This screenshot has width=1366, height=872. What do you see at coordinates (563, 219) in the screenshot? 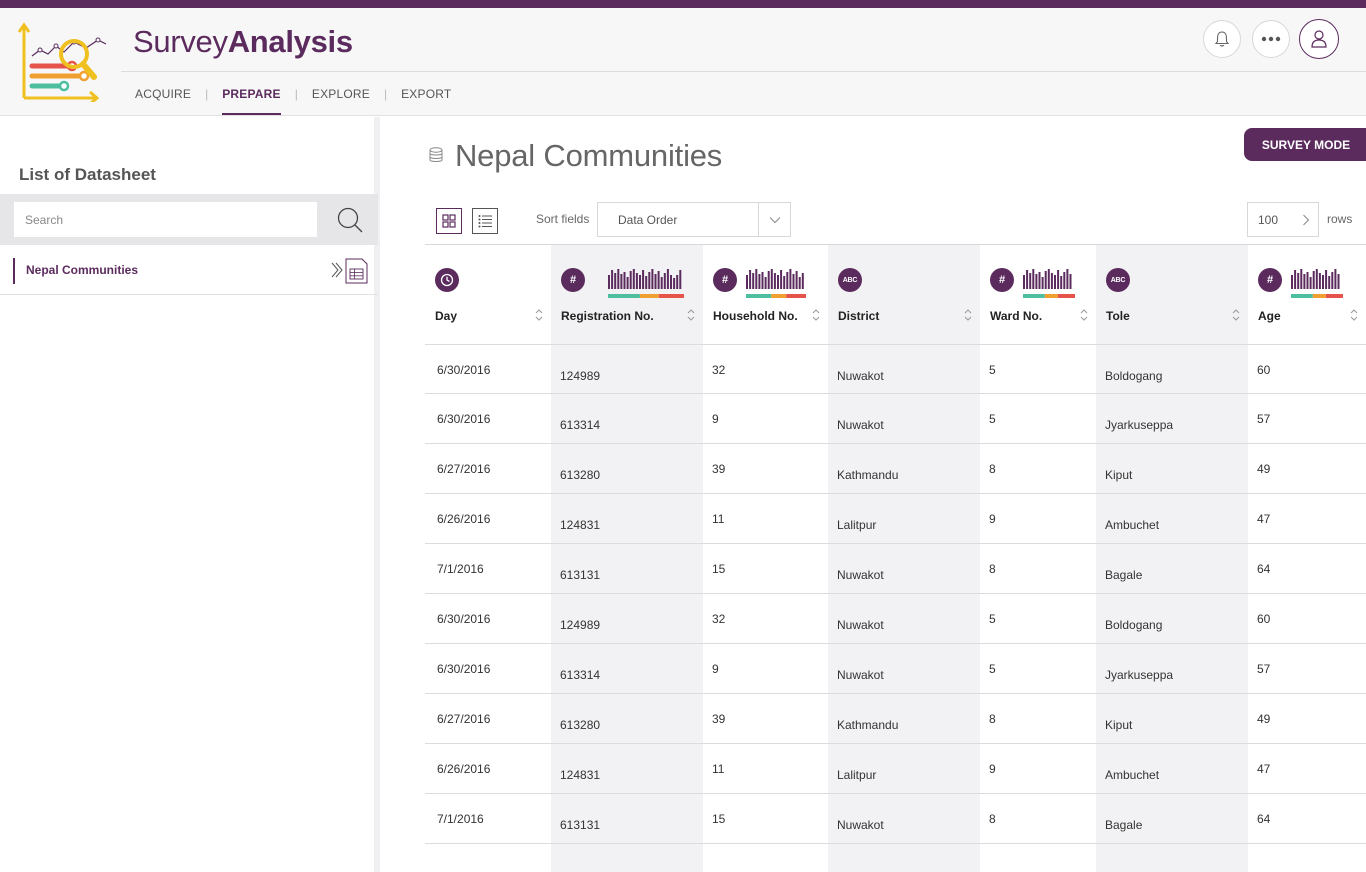
I see `sort-fields-label: Sort fields` at bounding box center [563, 219].